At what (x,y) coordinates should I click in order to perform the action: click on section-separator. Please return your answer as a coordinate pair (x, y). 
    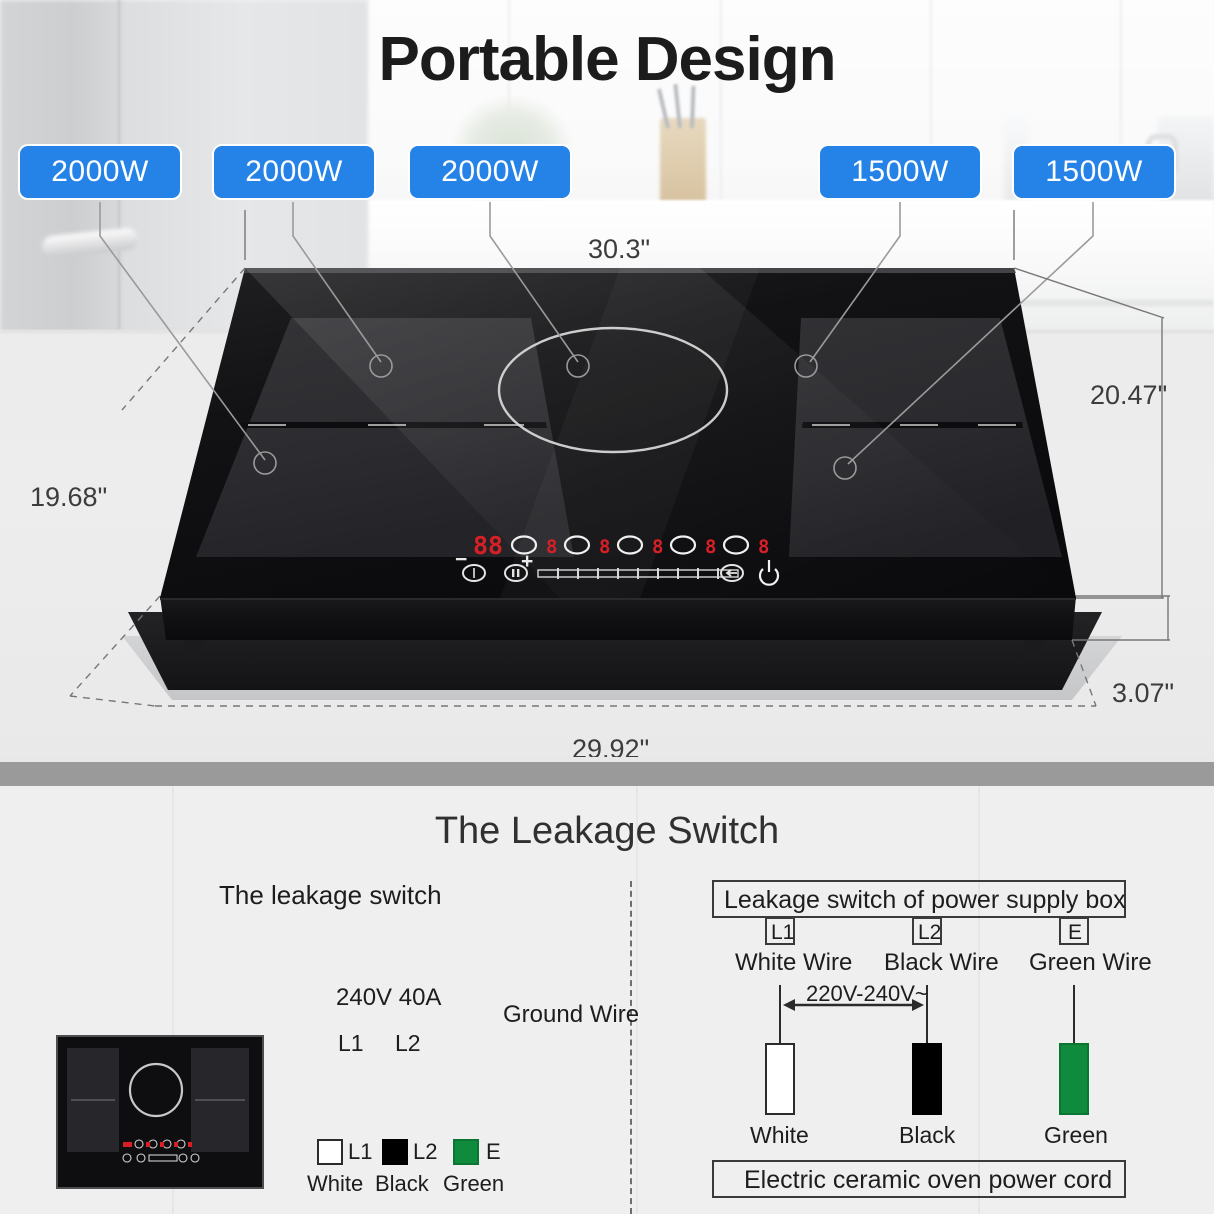
    Looking at the image, I should click on (607, 774).